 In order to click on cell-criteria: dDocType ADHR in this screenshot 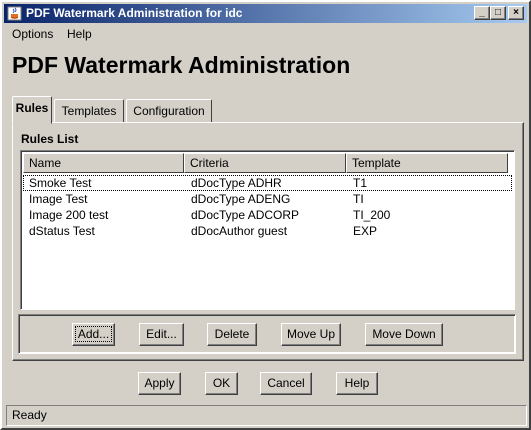, I will do `click(236, 183)`.